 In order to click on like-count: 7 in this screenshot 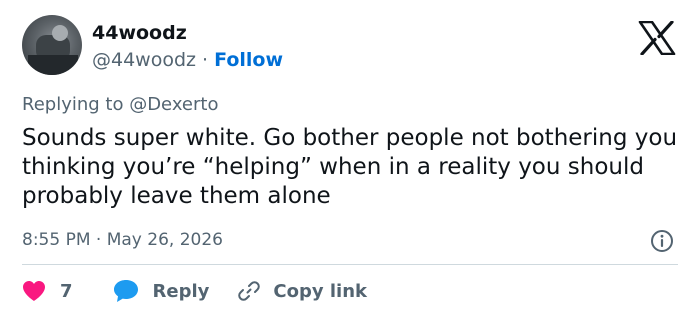, I will do `click(66, 291)`.